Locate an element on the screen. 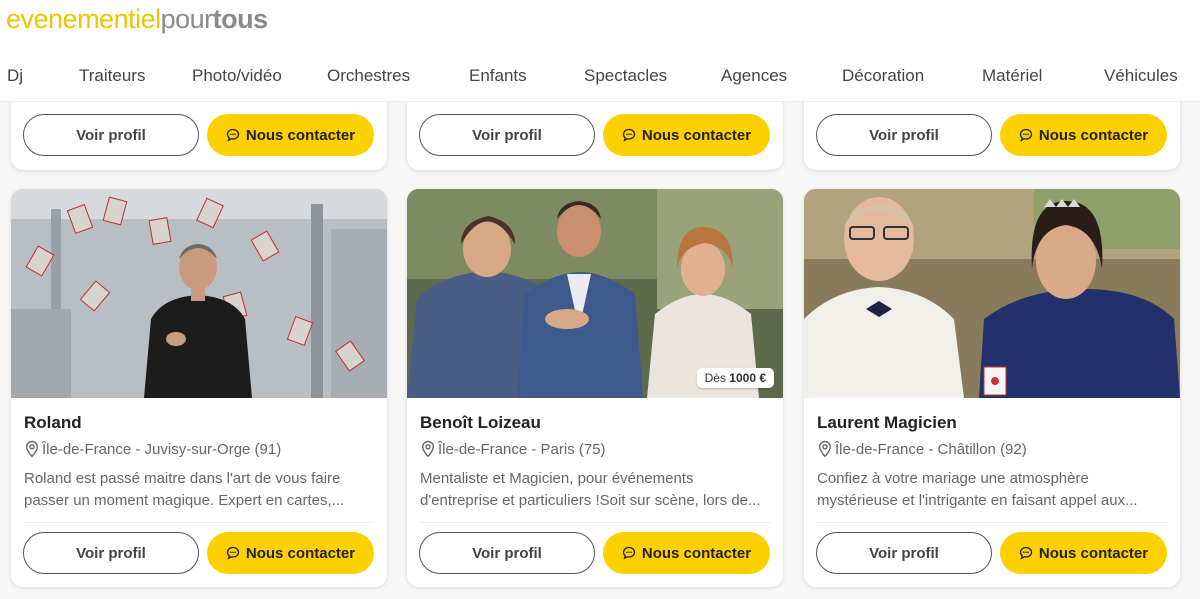 The width and height of the screenshot is (1200, 599). nav-item-vehicules: Véhicules is located at coordinates (1141, 76).